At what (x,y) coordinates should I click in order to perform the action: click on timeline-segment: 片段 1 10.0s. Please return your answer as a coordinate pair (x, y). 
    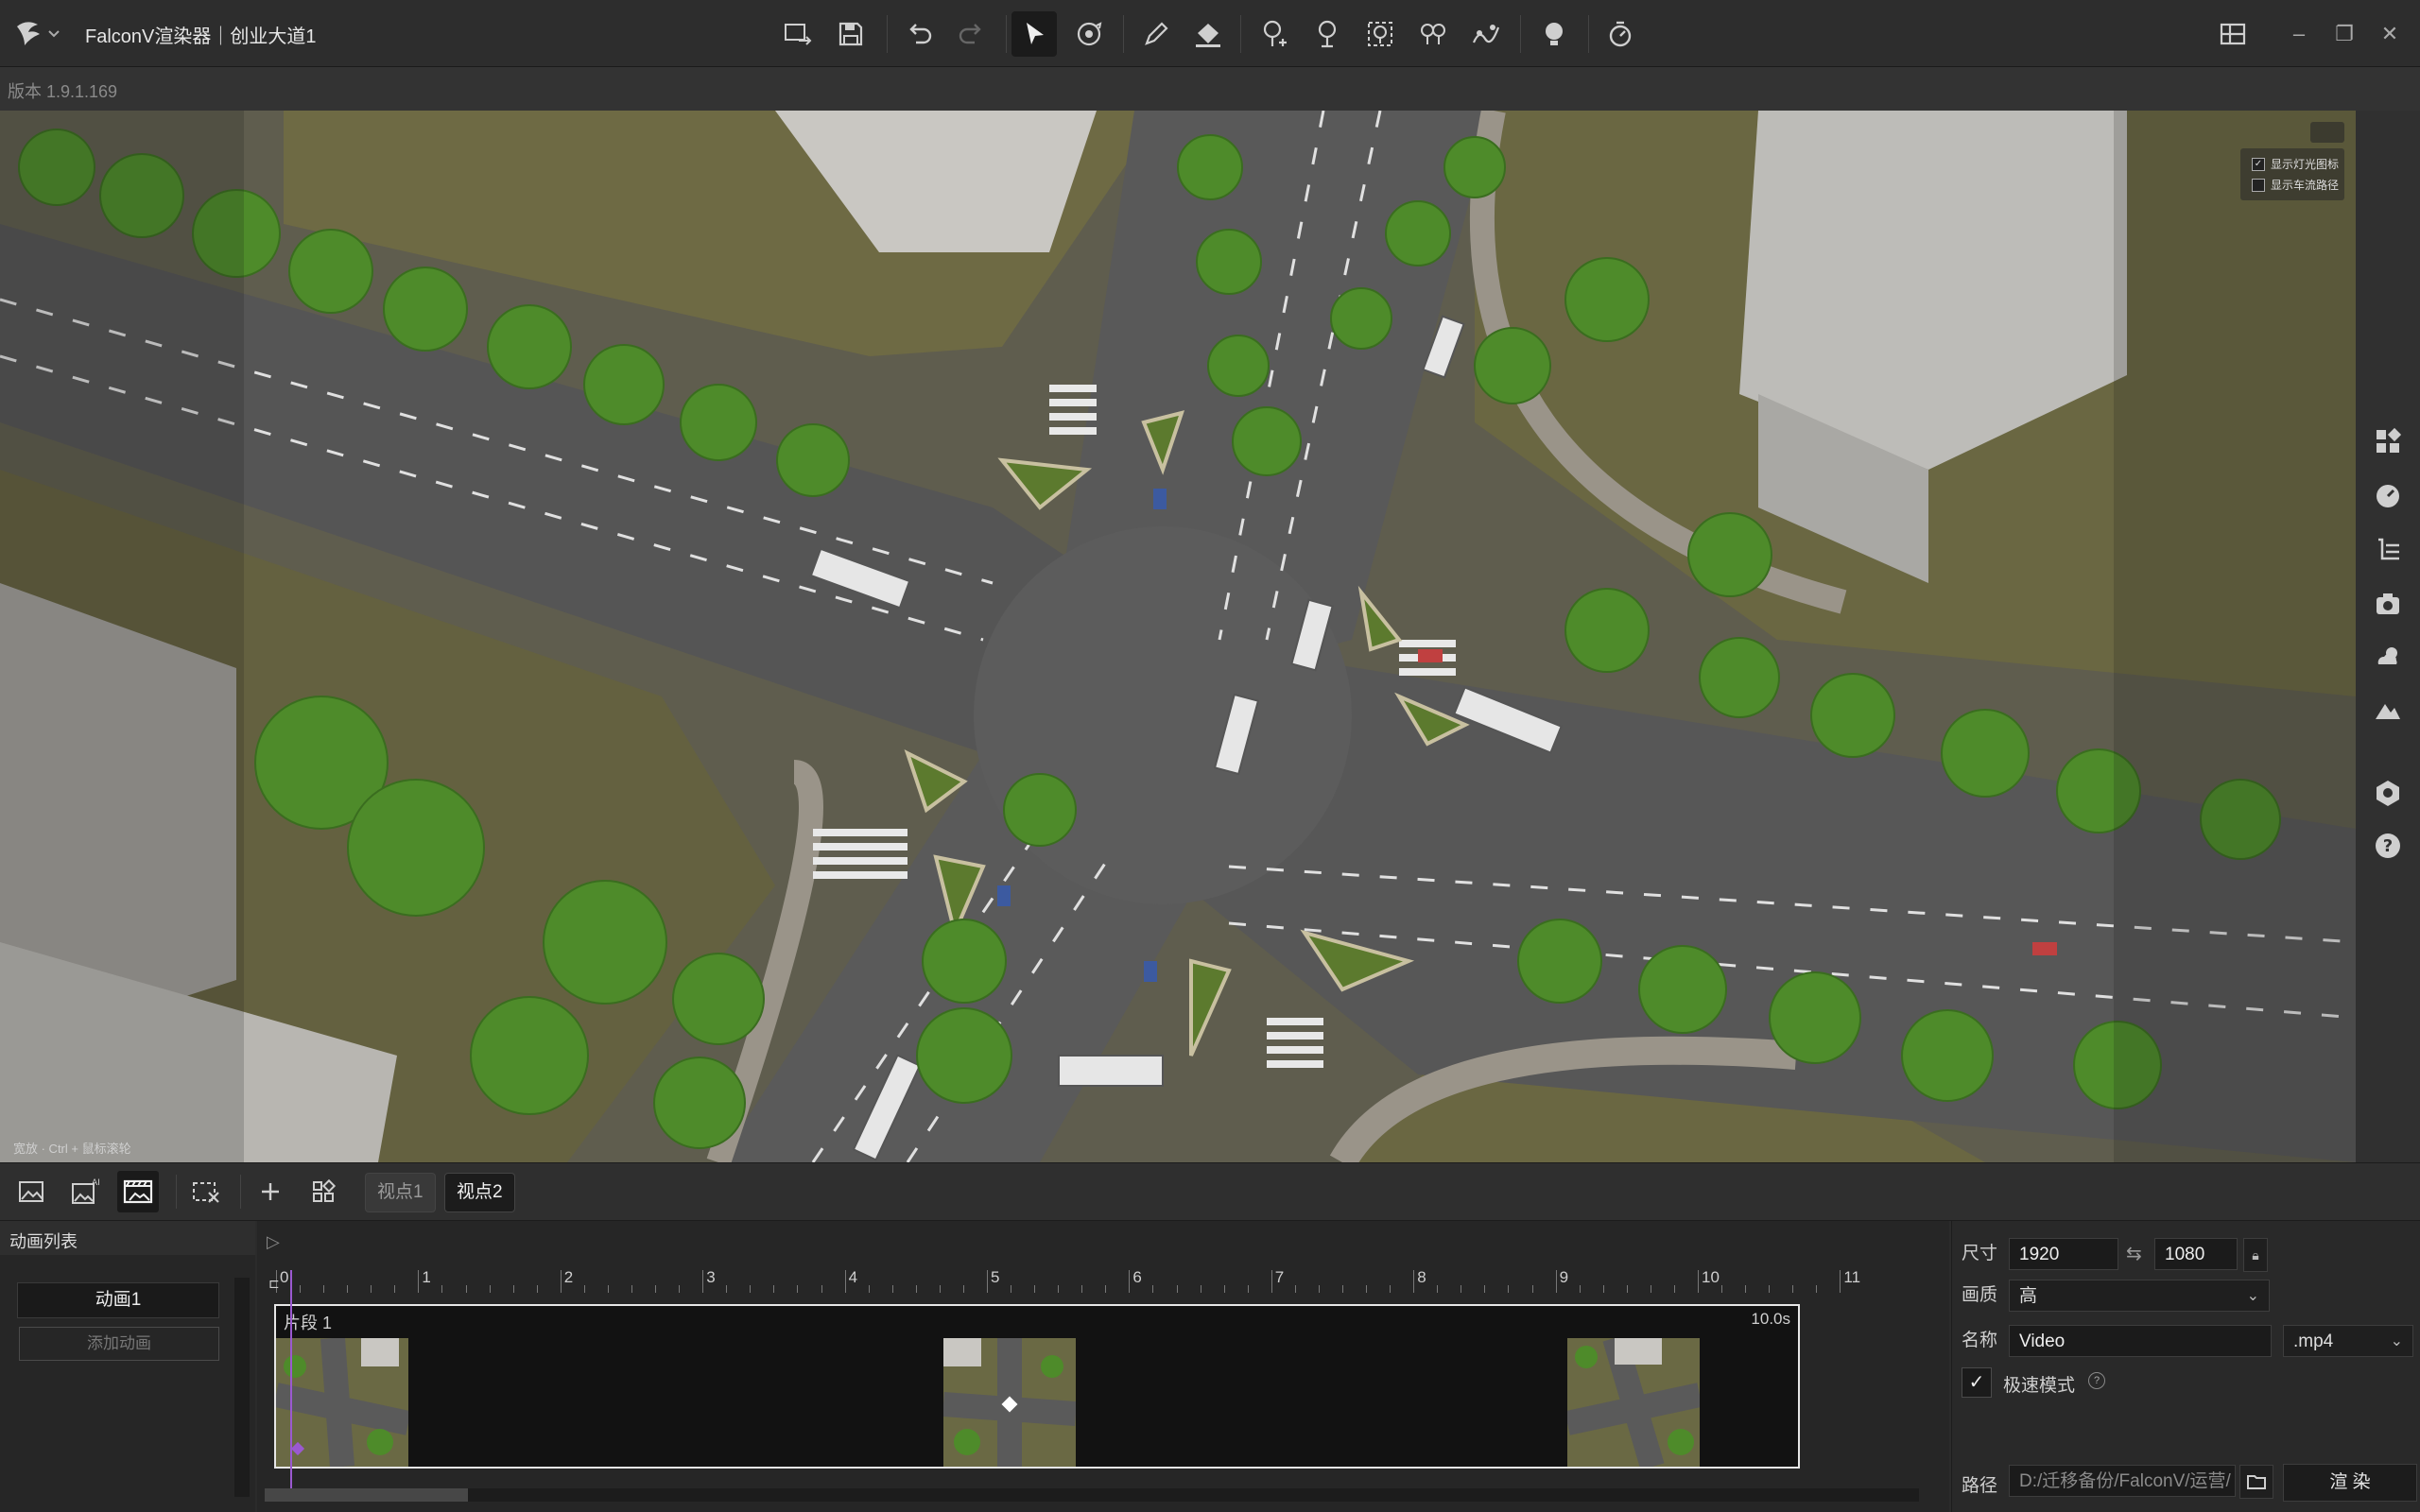
    Looking at the image, I should click on (1037, 1386).